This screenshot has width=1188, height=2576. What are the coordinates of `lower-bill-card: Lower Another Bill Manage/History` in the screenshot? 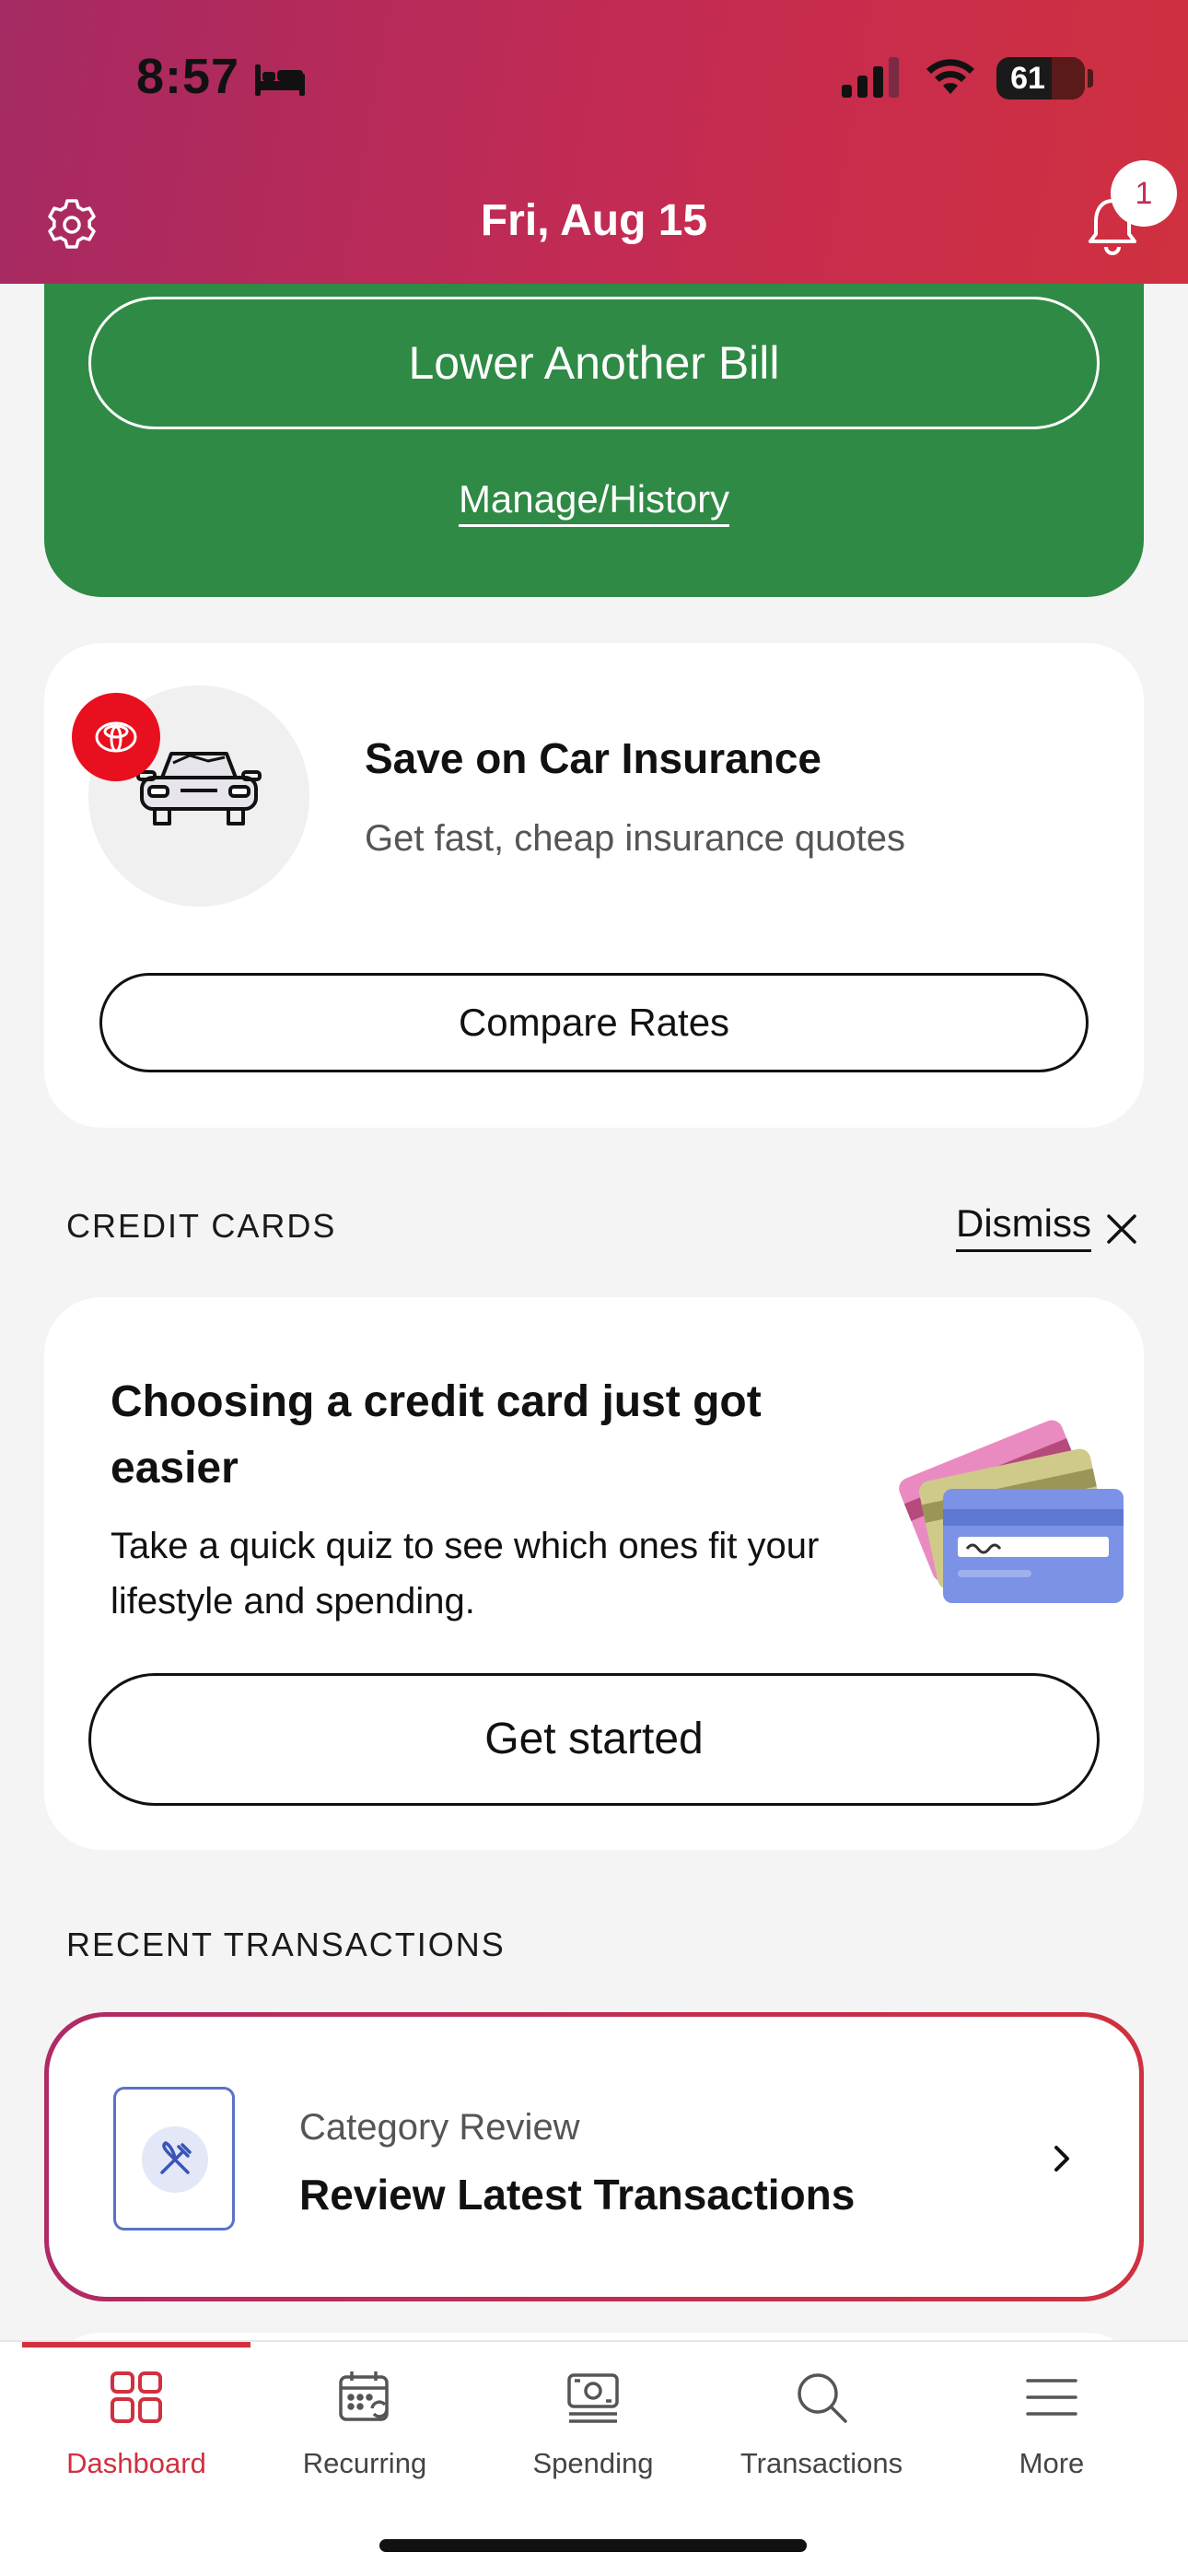 It's located at (594, 413).